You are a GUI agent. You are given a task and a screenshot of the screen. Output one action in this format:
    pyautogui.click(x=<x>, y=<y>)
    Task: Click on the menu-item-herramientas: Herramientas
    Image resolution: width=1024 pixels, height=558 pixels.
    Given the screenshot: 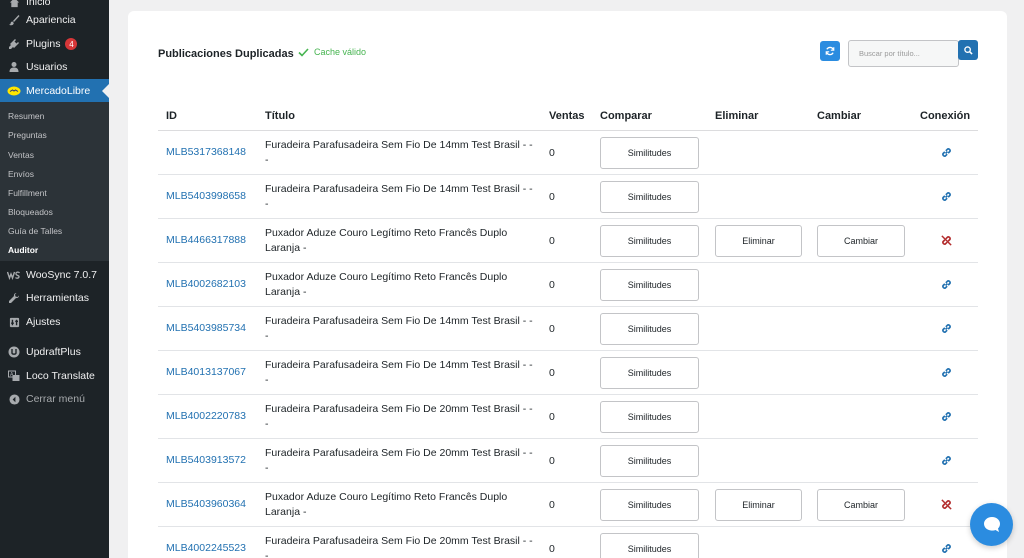 What is the action you would take?
    pyautogui.click(x=54, y=298)
    